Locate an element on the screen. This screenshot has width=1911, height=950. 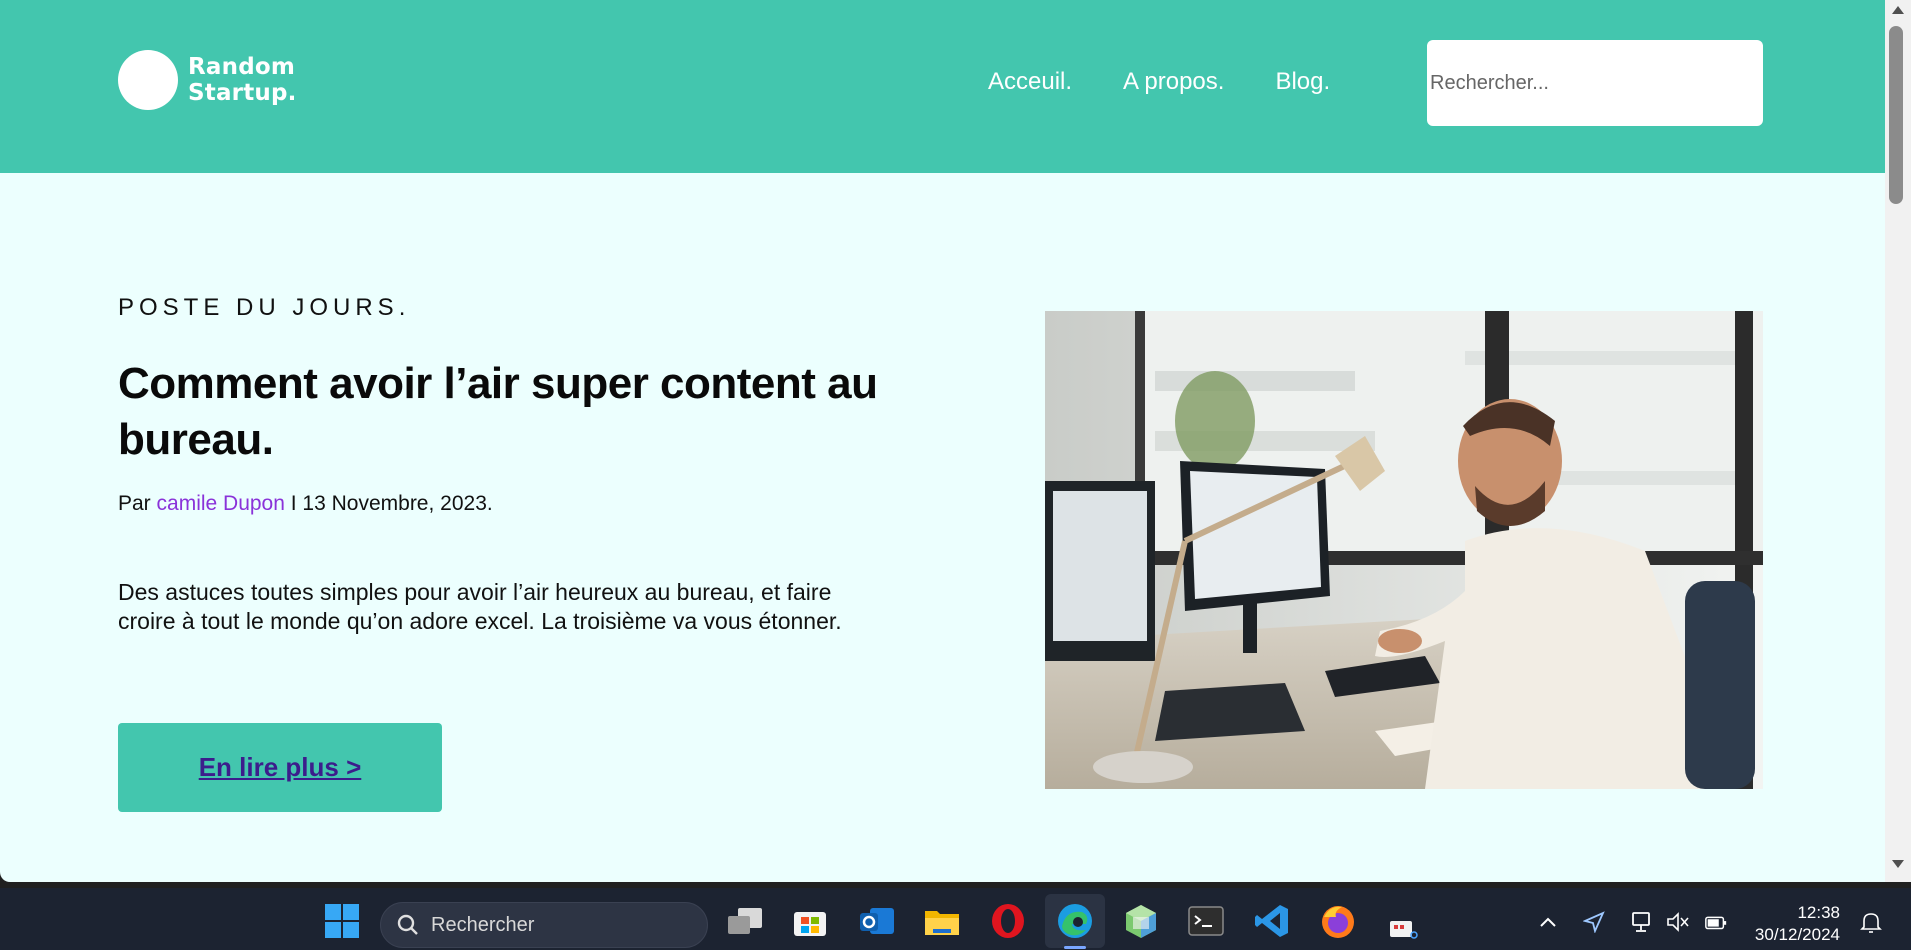
3d-box-app-icon is located at coordinates (1141, 921).